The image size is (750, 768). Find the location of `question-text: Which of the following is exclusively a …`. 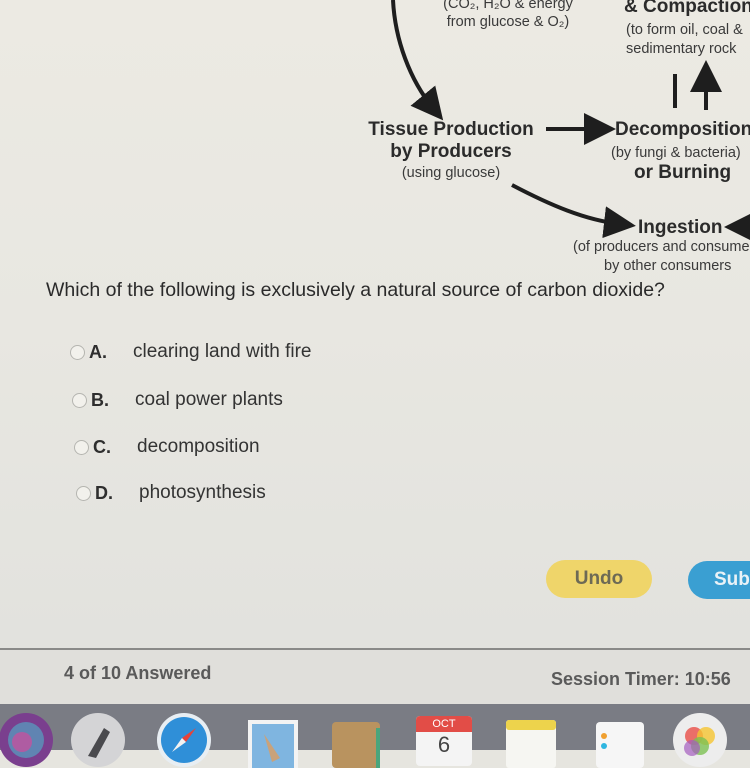

question-text: Which of the following is exclusively a … is located at coordinates (355, 290).